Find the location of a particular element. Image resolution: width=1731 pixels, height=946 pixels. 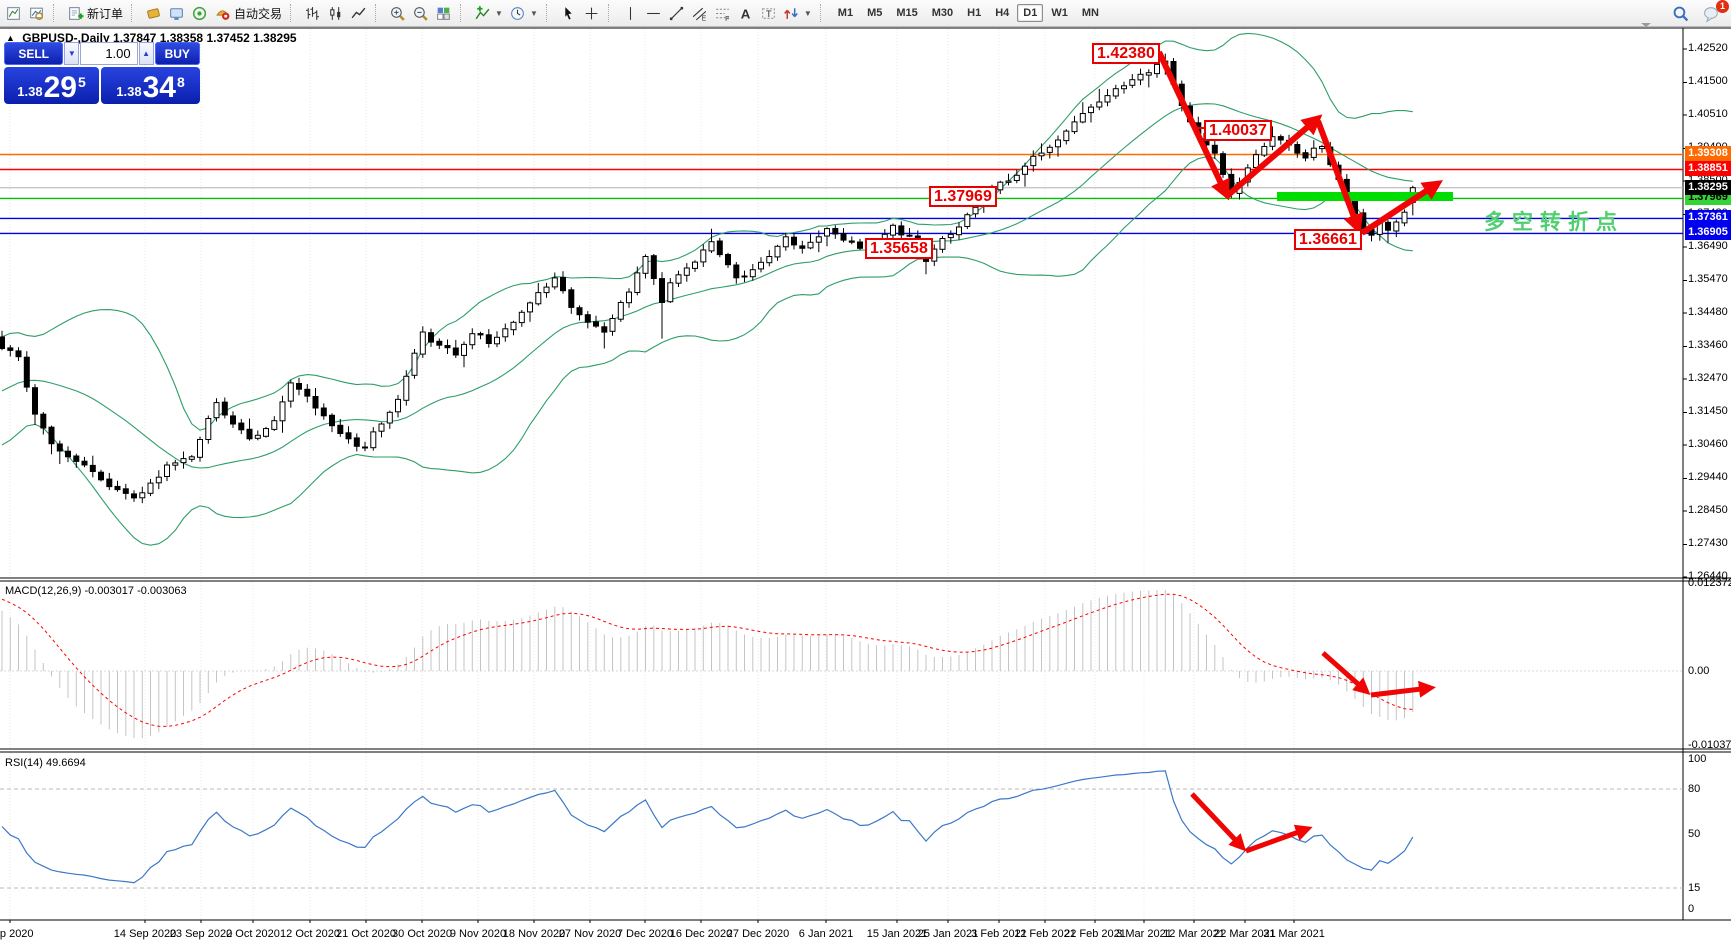

date-tick-label: Sep 2020 is located at coordinates (17, 934).